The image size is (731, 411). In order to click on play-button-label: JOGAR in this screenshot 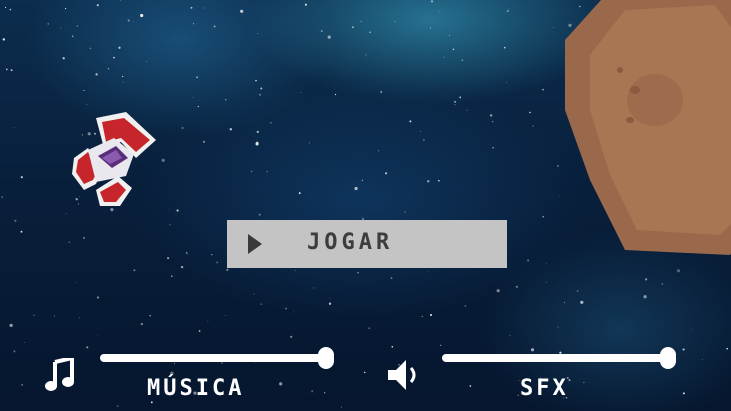, I will do `click(350, 242)`.